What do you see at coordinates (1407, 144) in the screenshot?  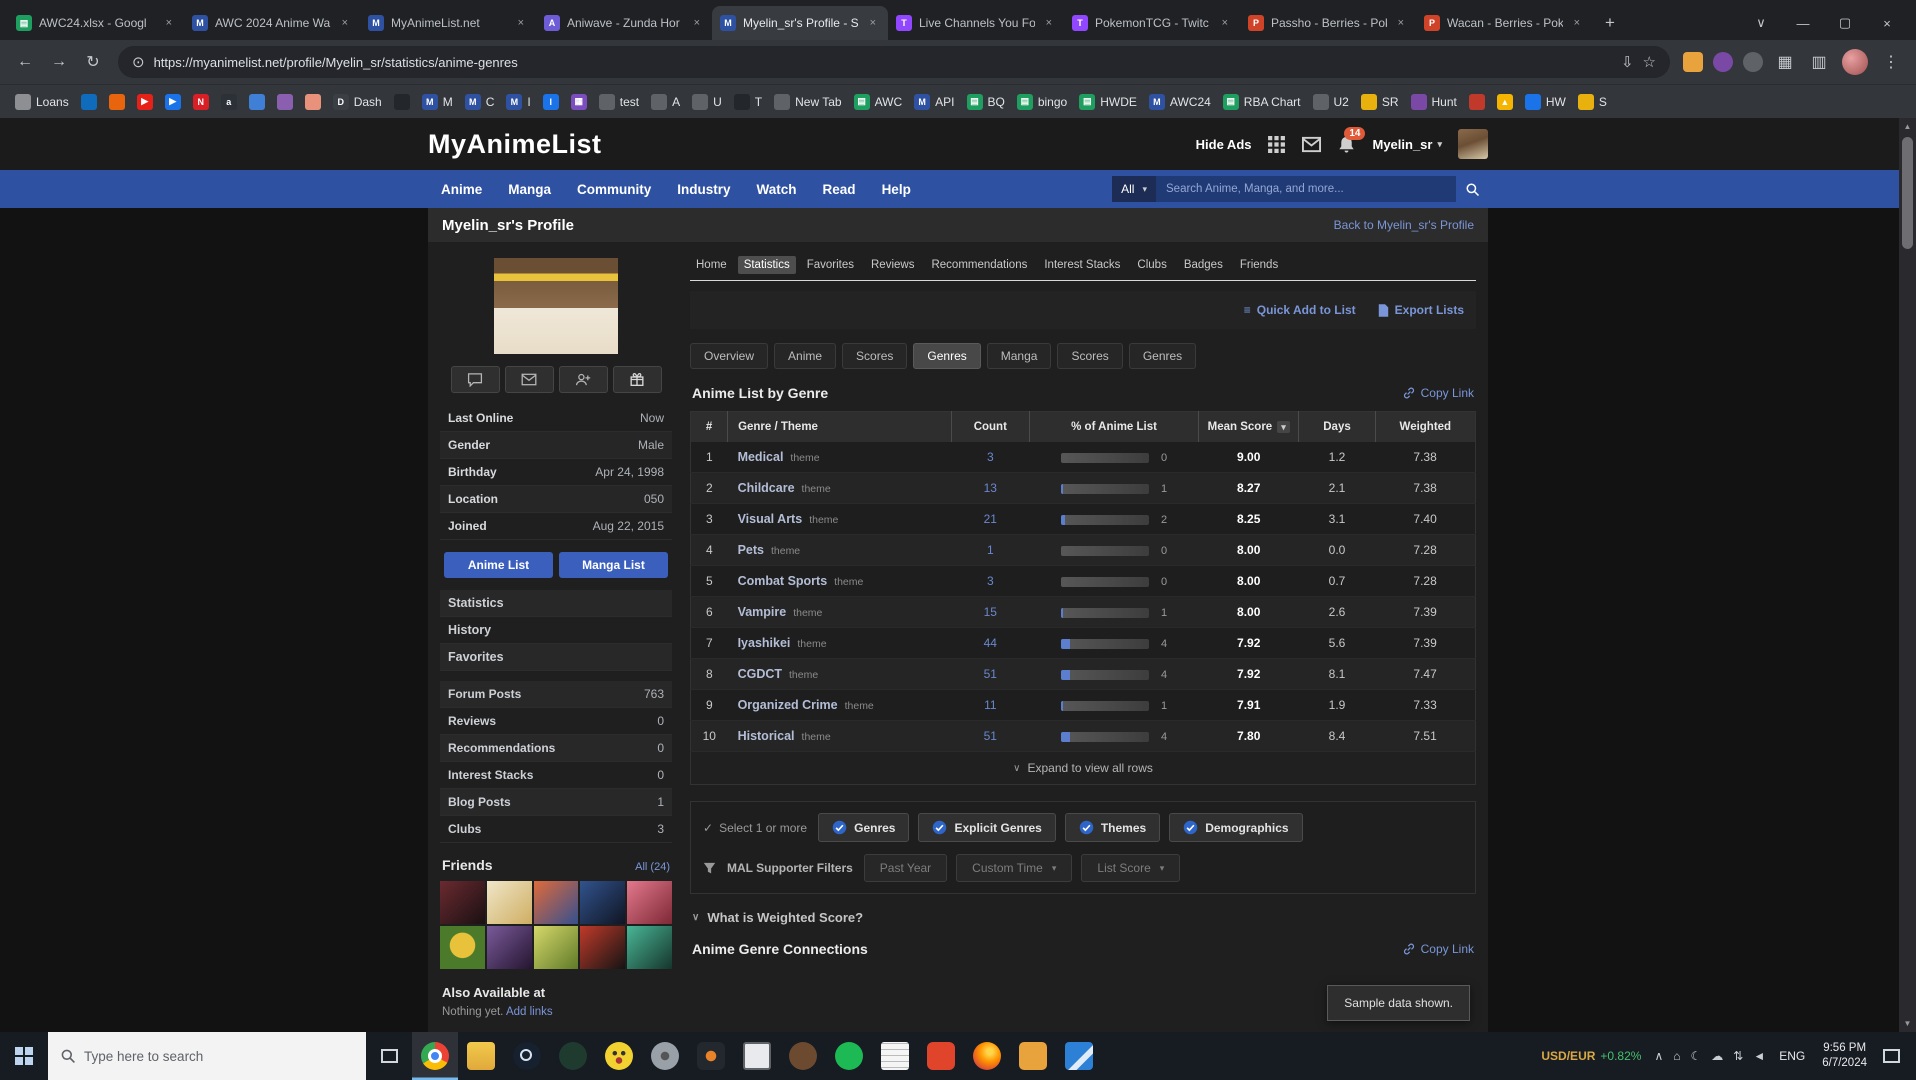 I see `username-menu: Myelin_sr ▾` at bounding box center [1407, 144].